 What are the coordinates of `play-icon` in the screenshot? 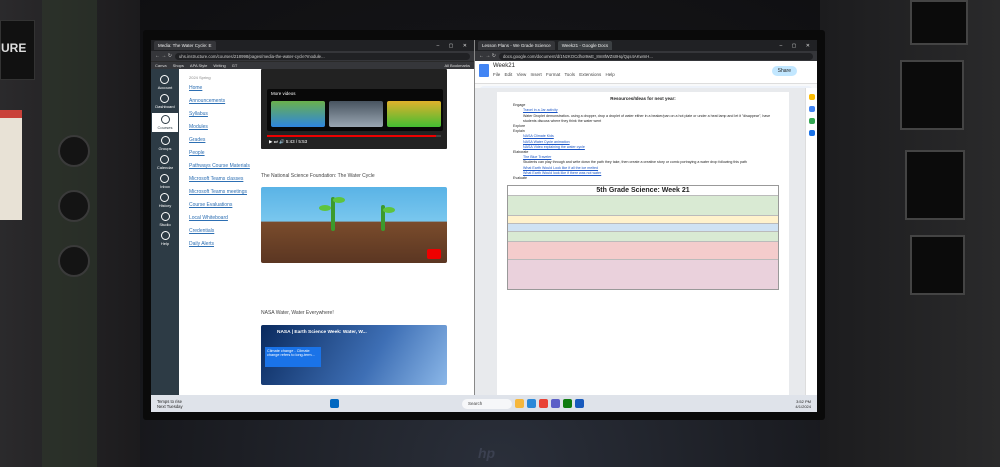 It's located at (434, 254).